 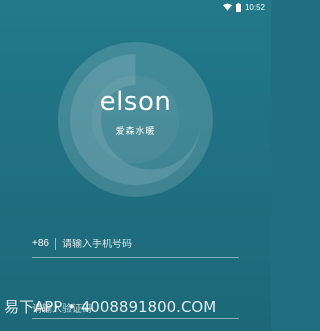 What do you see at coordinates (227, 7) in the screenshot?
I see `wifi-icon` at bounding box center [227, 7].